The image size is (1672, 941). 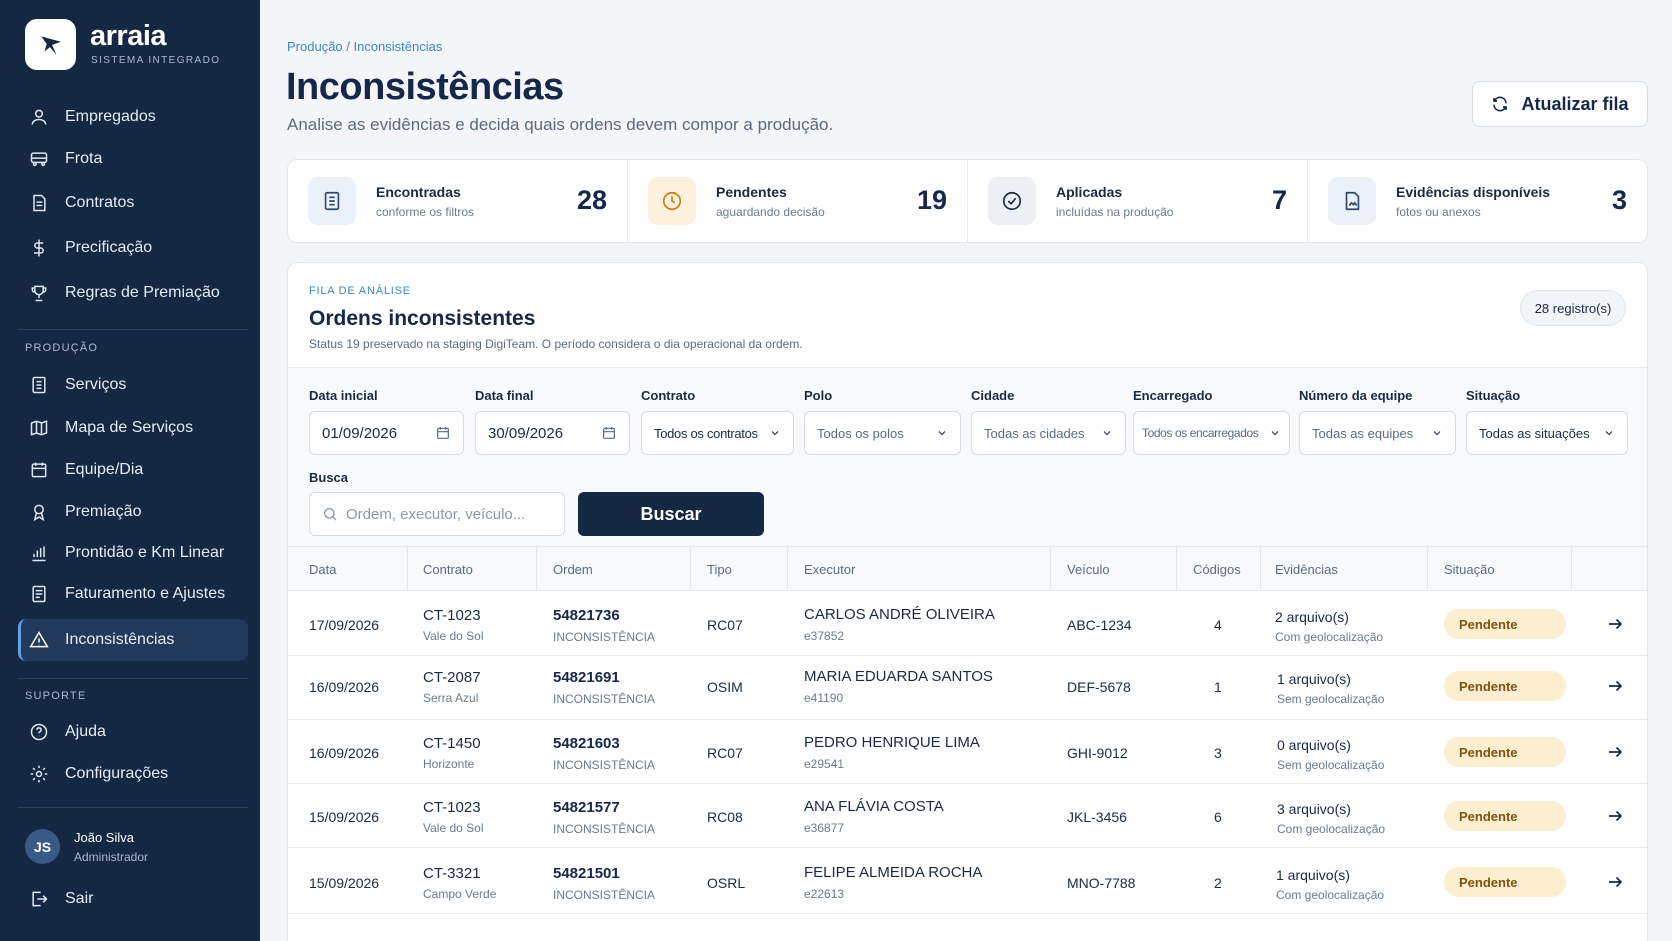 What do you see at coordinates (1575, 103) in the screenshot?
I see `refresh-label: Atualizar fila` at bounding box center [1575, 103].